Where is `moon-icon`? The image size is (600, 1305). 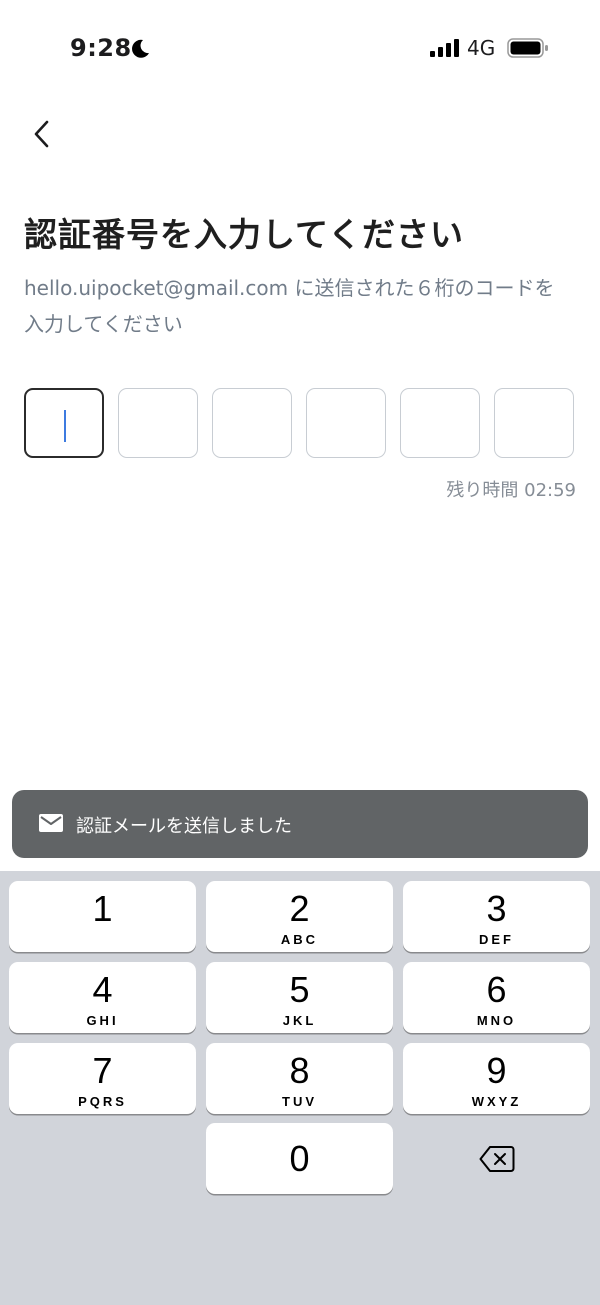 moon-icon is located at coordinates (140, 51).